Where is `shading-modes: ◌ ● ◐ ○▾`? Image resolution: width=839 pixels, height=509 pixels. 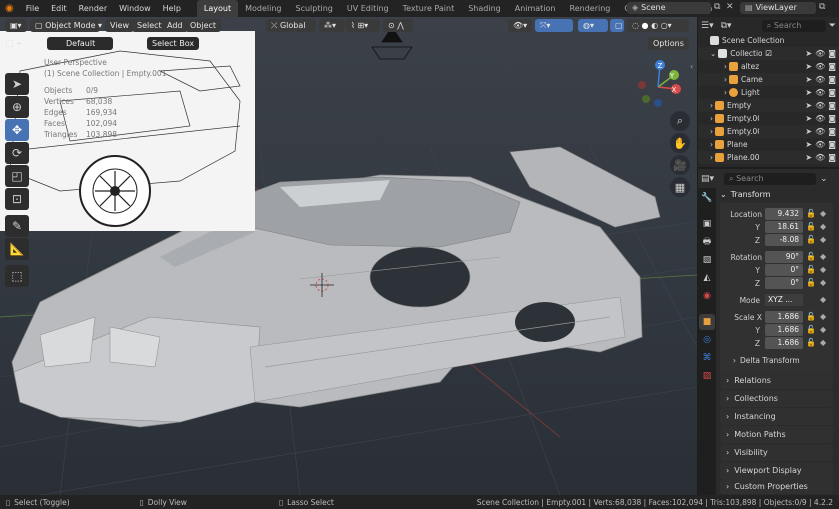
shading-modes: ◌ ● ◐ ○▾ is located at coordinates (658, 25).